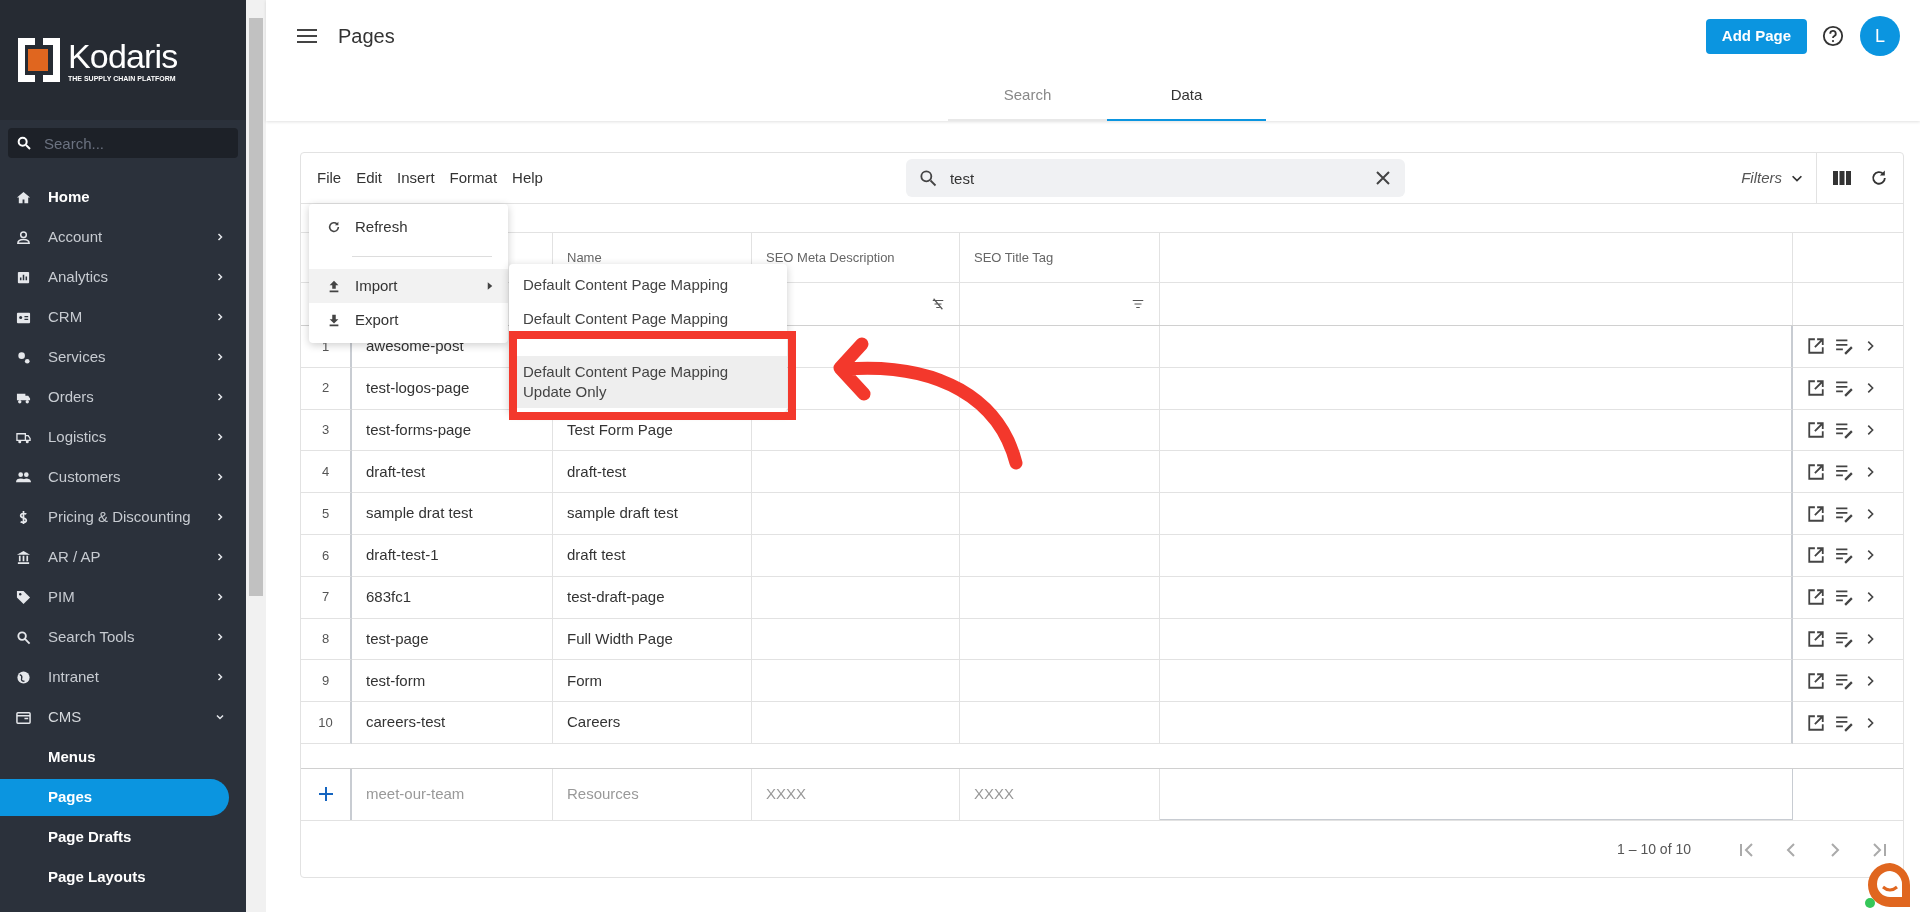 Image resolution: width=1920 pixels, height=912 pixels. I want to click on table-cell: sample draft test, so click(652, 514).